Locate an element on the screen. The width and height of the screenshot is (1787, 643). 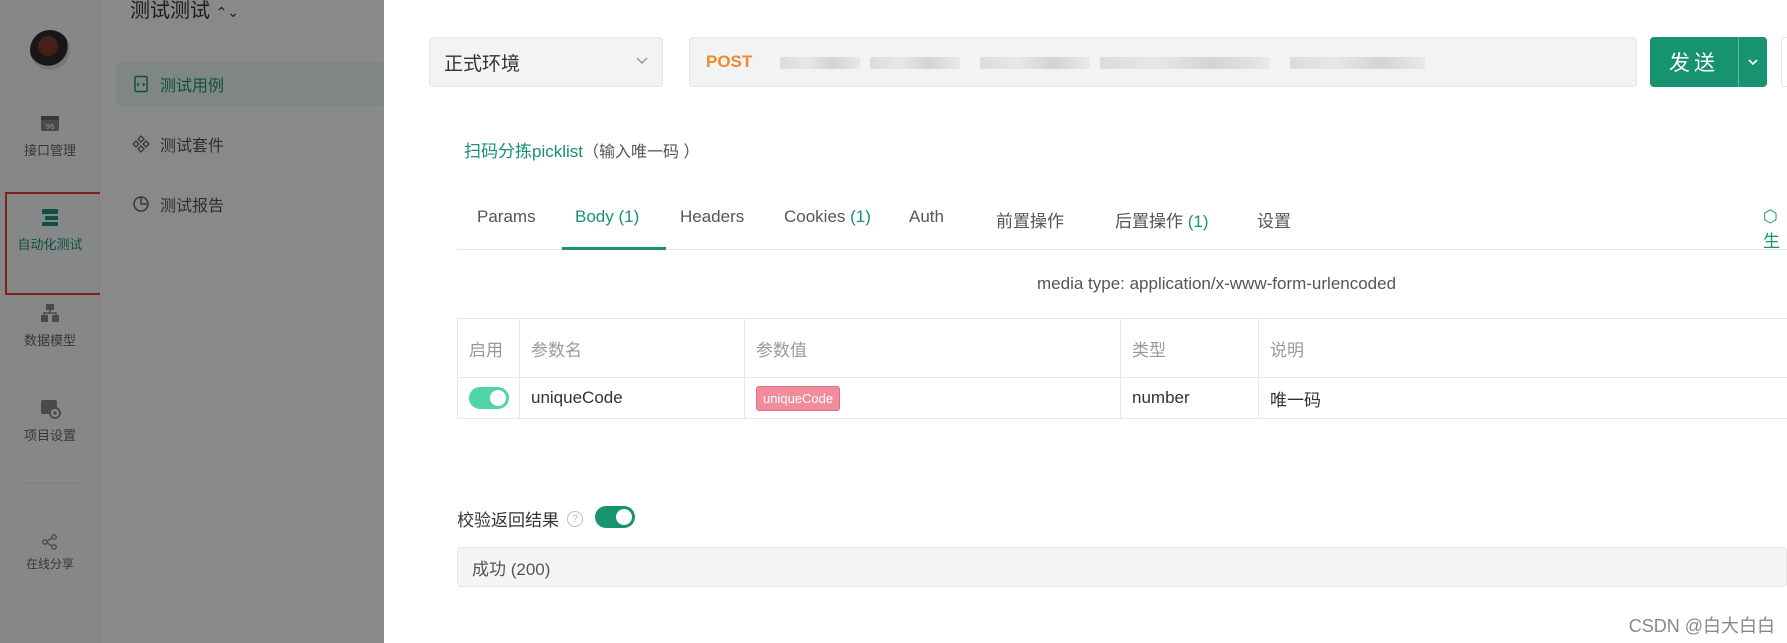
table-row: uniqueCode uniqueCode number 唯一码 is located at coordinates (1122, 397).